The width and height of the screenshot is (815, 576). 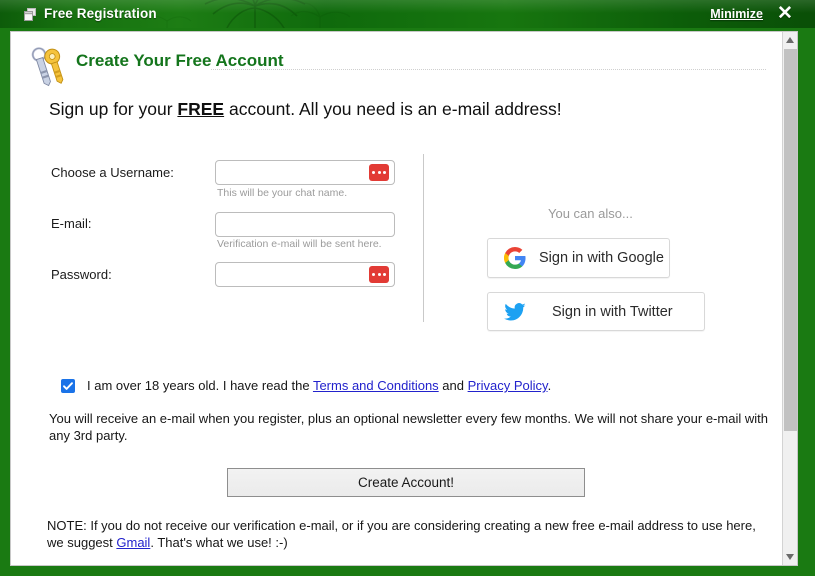 I want to click on sign-in-with-google-button: Sign in with Google, so click(x=578, y=258).